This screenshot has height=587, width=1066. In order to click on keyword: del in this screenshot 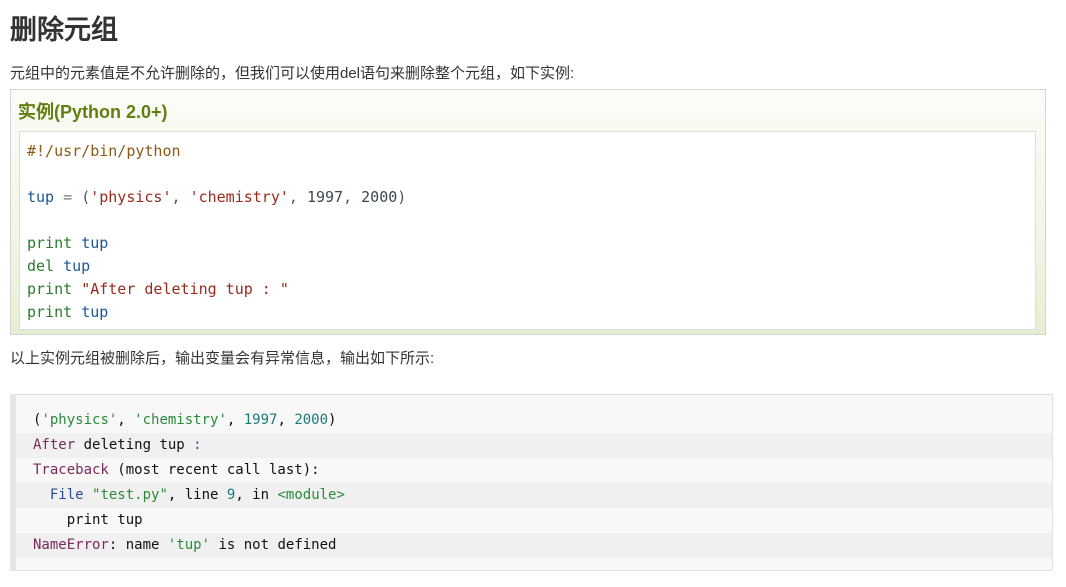, I will do `click(41, 266)`.